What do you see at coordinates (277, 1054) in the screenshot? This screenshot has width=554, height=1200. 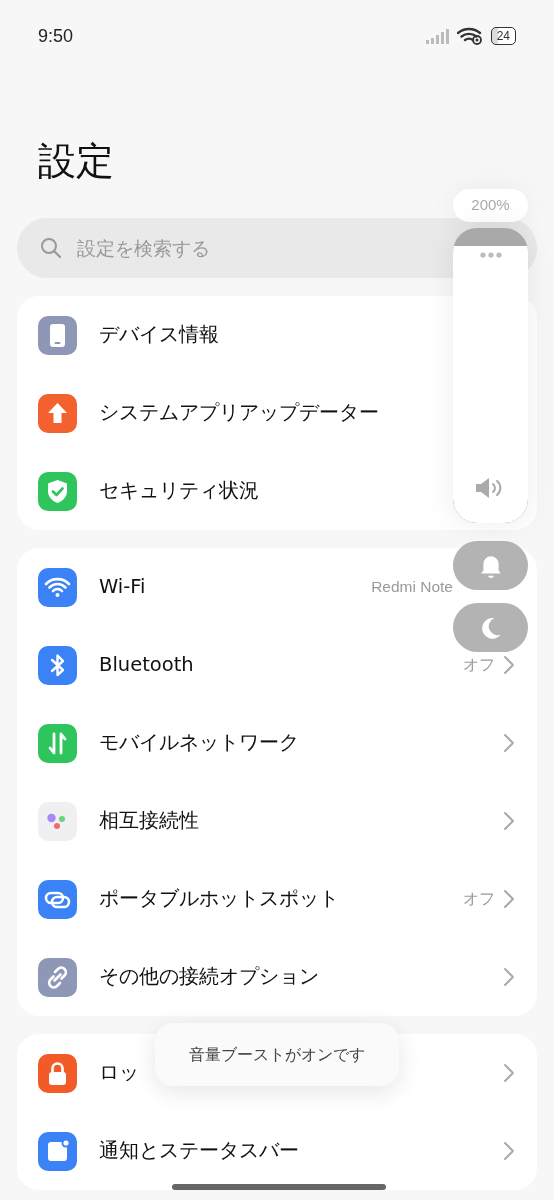 I see `volume-toast: 音量ブーストがオンです` at bounding box center [277, 1054].